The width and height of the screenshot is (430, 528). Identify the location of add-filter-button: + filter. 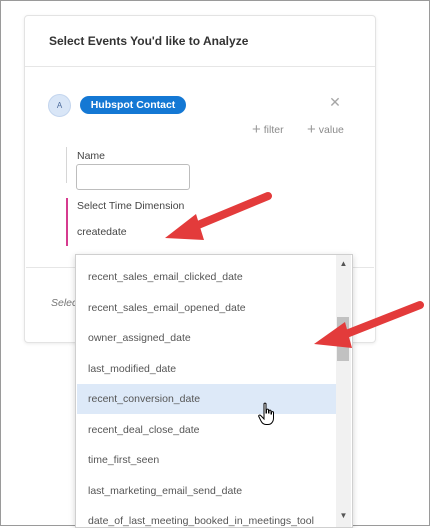
(268, 130).